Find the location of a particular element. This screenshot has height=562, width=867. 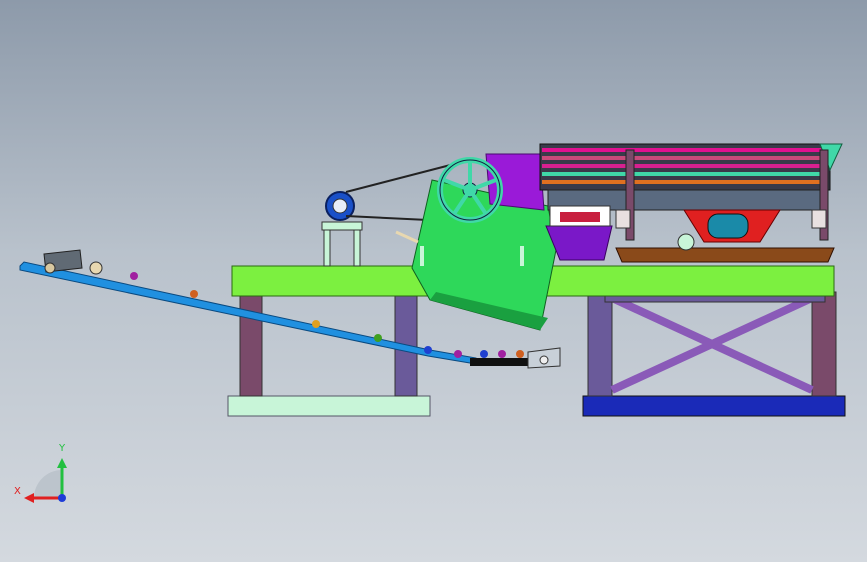

coordinate-triad is located at coordinates (45, 480).